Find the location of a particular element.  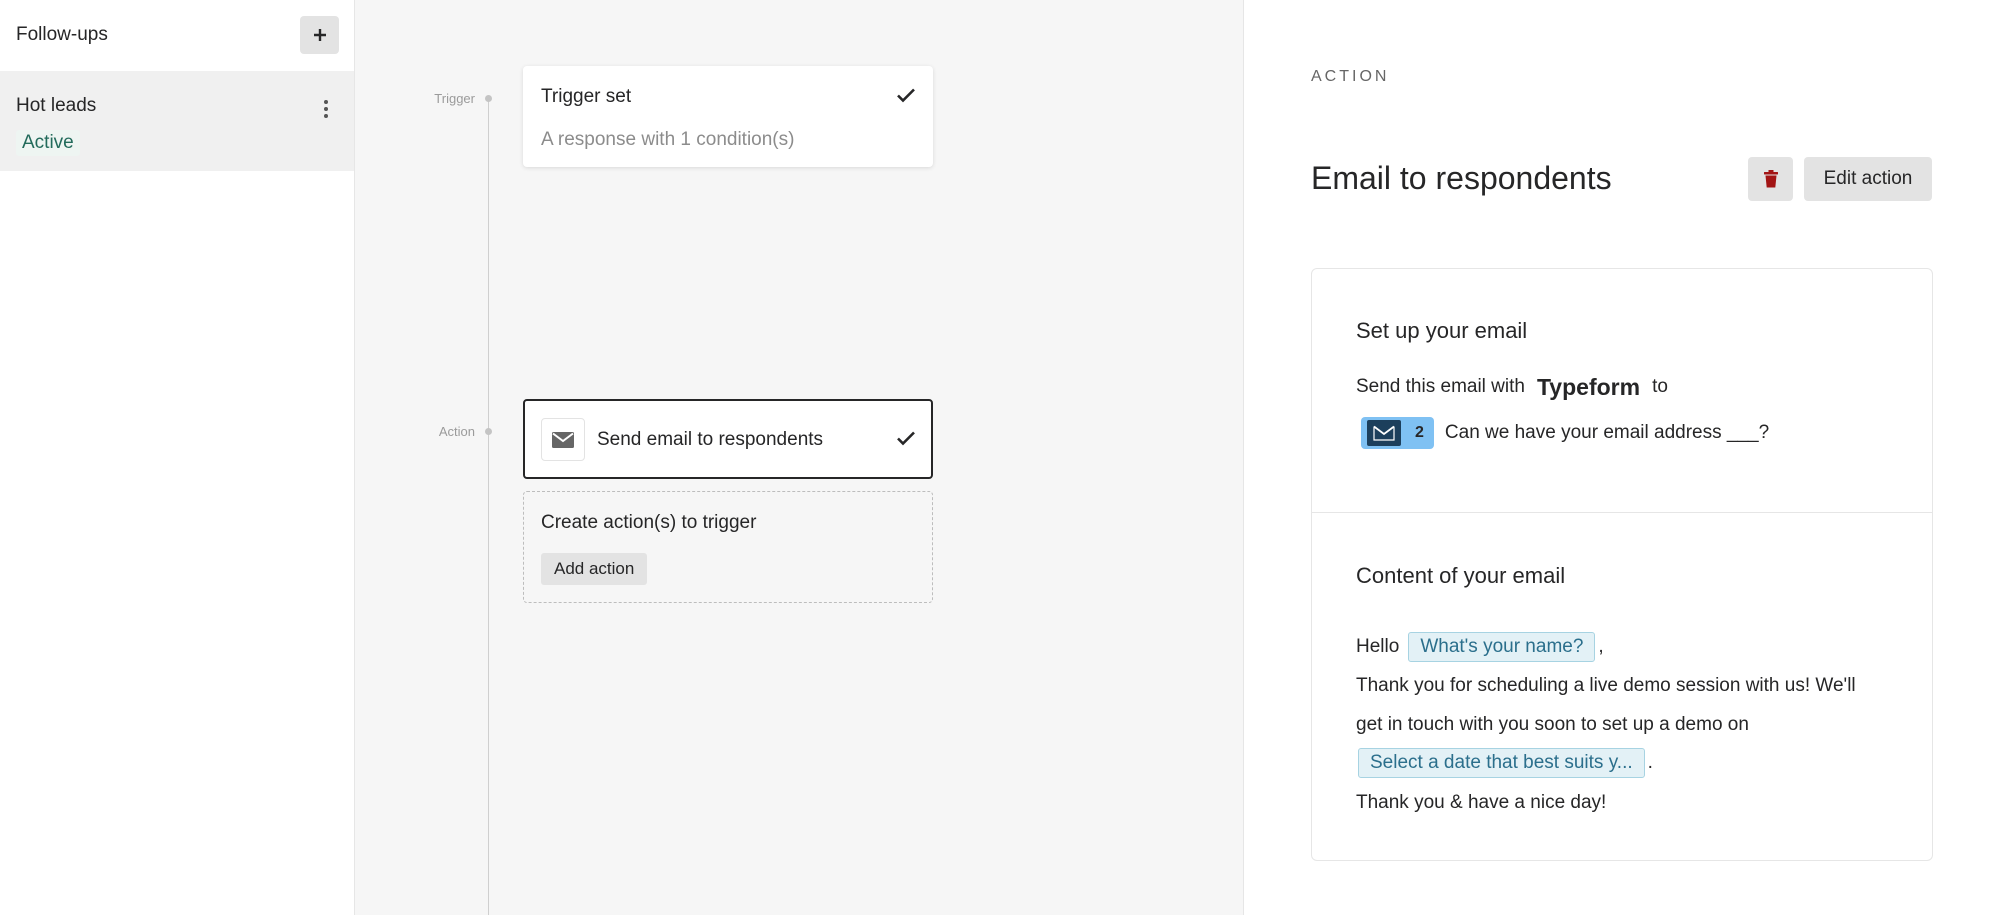

panel-section-label: ACTION is located at coordinates (1350, 76).